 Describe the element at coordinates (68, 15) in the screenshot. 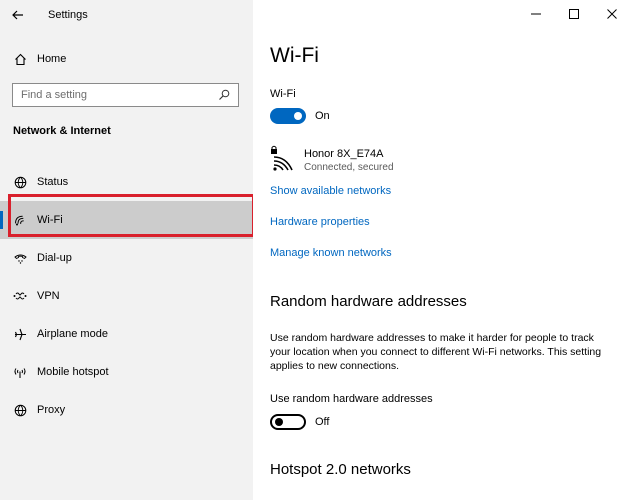

I see `app-title: Settings` at that location.